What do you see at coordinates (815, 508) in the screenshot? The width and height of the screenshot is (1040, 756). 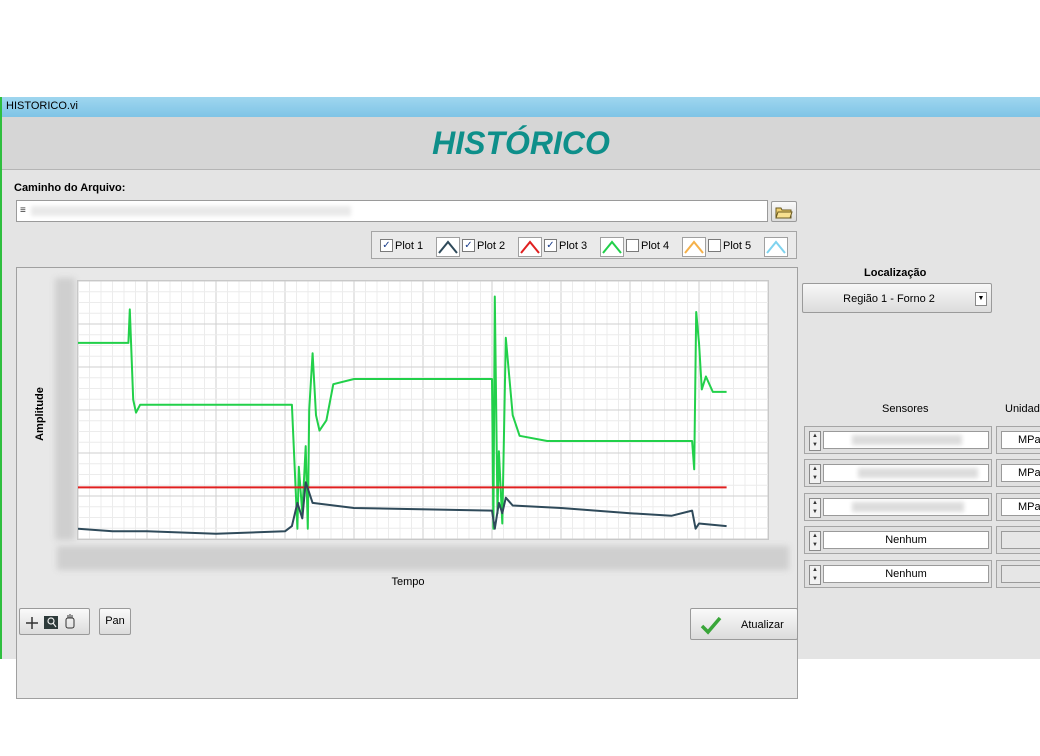 I see `sensor-3-spin-icon: ▲ ▼` at bounding box center [815, 508].